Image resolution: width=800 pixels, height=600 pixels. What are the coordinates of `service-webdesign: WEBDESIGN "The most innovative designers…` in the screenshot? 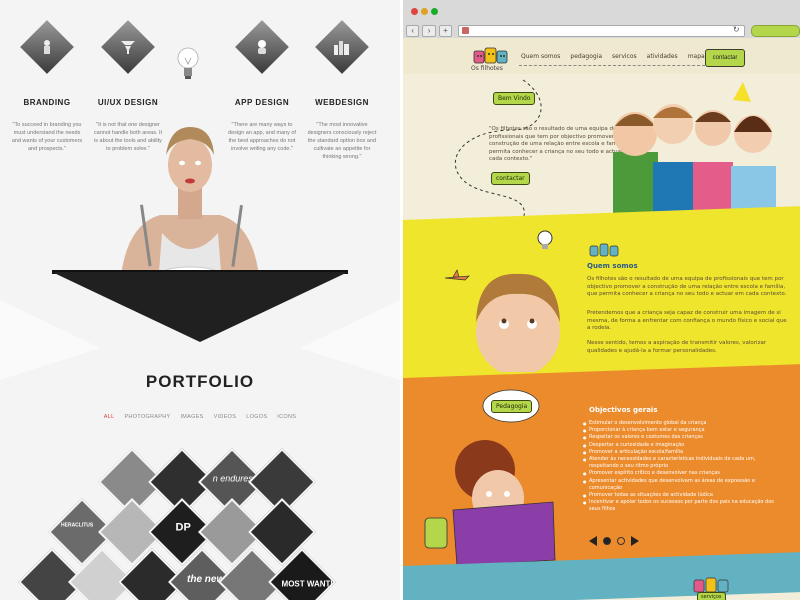 It's located at (342, 90).